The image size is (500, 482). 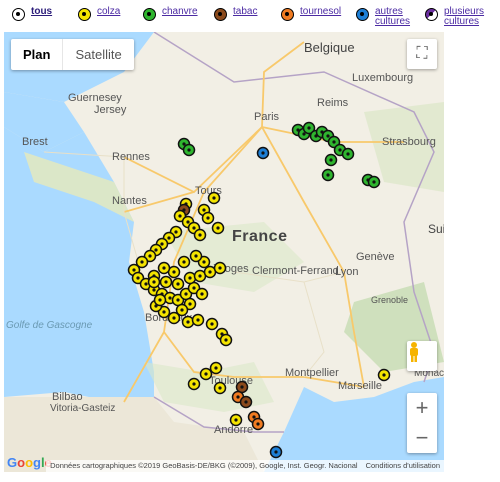 I want to click on marker-autres-icon, so click(x=362, y=14).